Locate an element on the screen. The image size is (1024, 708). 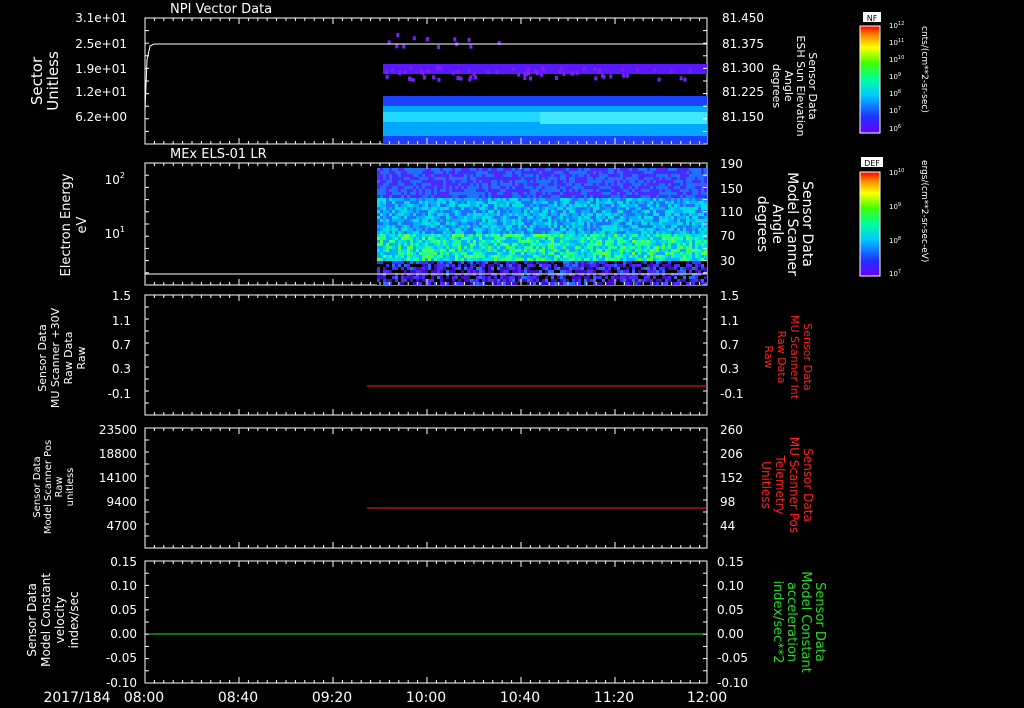
tick-label: -0.1 is located at coordinates (731, 394).